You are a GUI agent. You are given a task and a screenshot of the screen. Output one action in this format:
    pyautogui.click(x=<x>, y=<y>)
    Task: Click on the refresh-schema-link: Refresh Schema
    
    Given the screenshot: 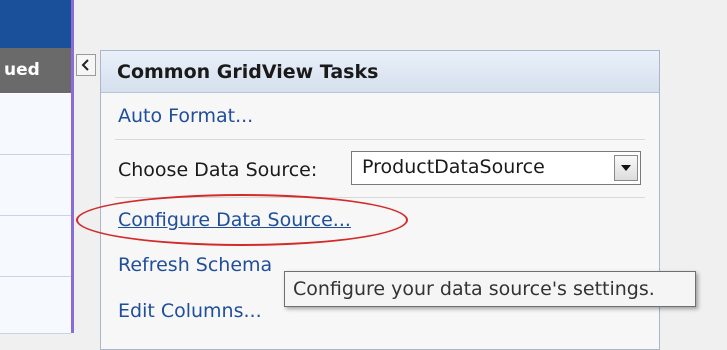 What is the action you would take?
    pyautogui.click(x=195, y=265)
    